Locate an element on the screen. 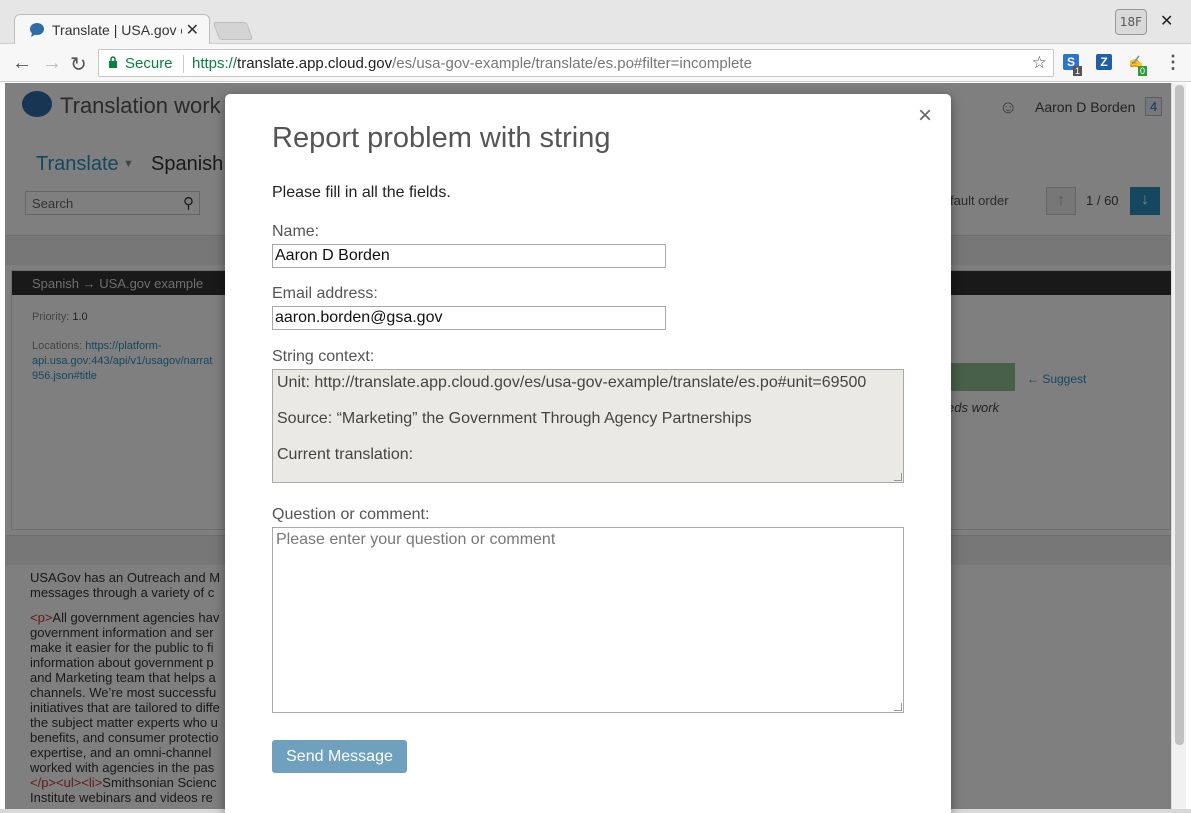 The image size is (1191, 813). new-tab-button is located at coordinates (233, 31).